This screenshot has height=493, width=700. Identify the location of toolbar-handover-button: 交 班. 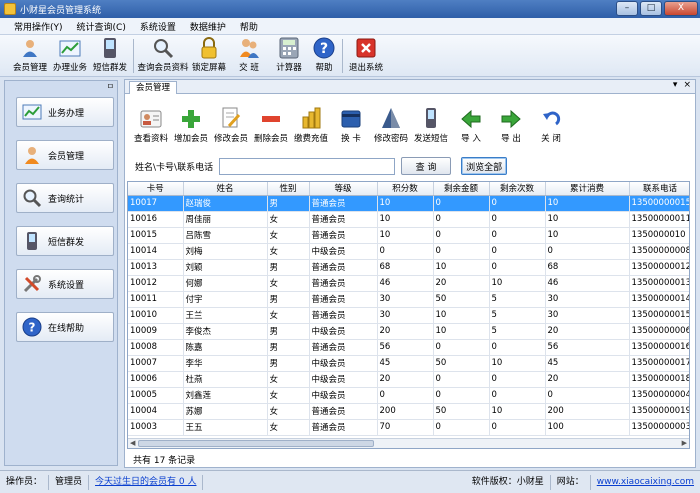
(249, 56).